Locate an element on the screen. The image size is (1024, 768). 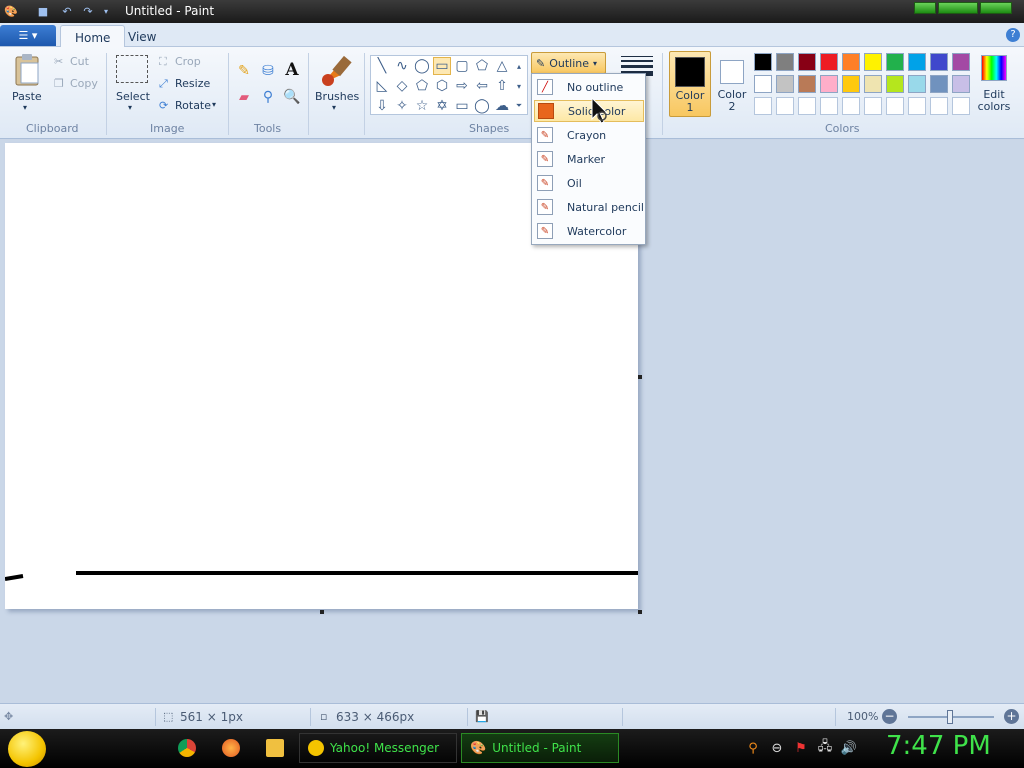
zoom-slider-thumb is located at coordinates (950, 717).